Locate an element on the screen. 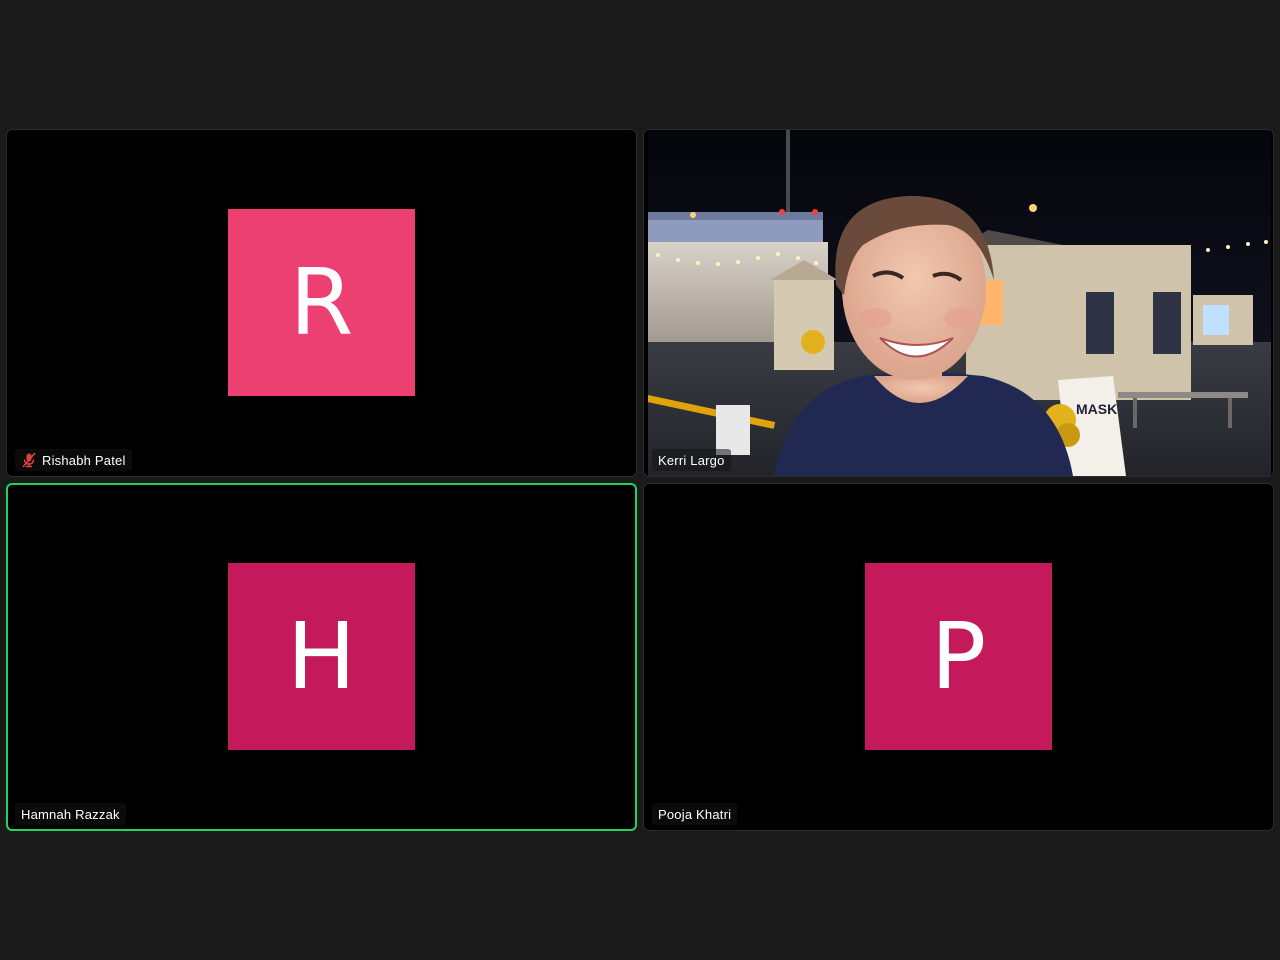  participant-name-tag: Pooja Khatri is located at coordinates (695, 814).